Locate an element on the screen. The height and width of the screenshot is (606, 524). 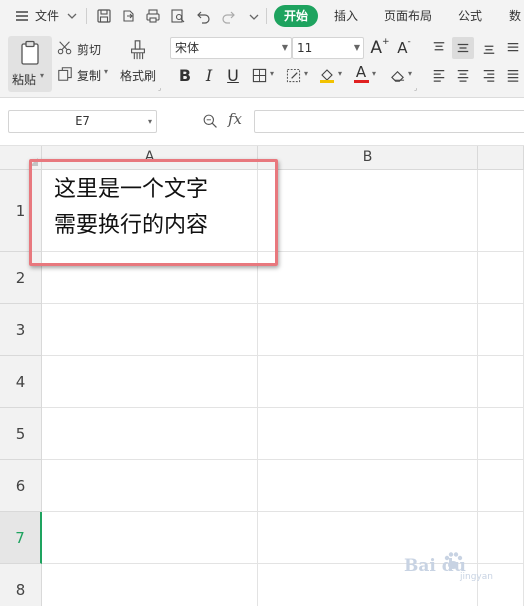
clear-dropdown-icon: ▾ is located at coordinates (410, 73).